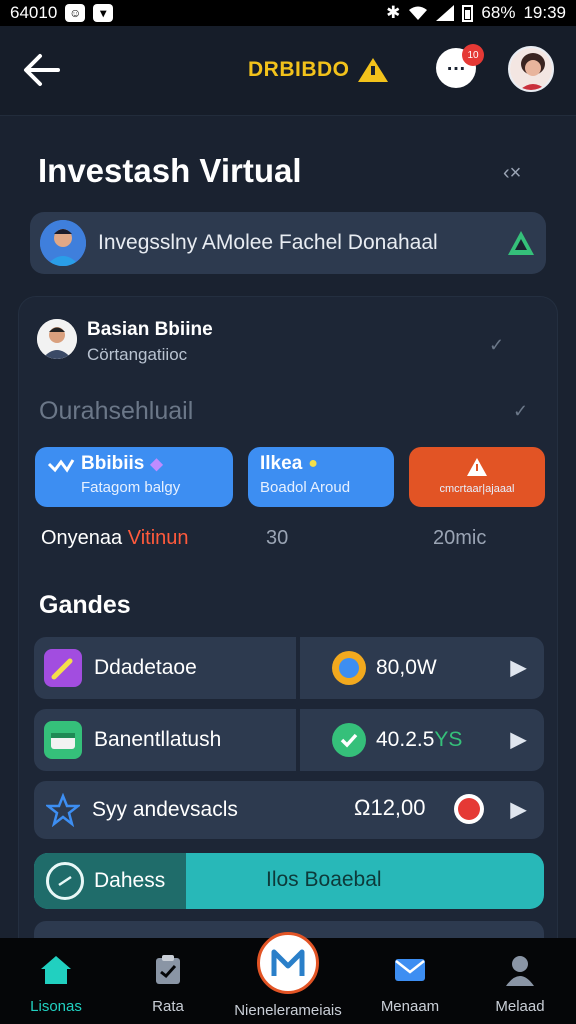 The image size is (576, 1024). What do you see at coordinates (65, 881) in the screenshot?
I see `compass-icon` at bounding box center [65, 881].